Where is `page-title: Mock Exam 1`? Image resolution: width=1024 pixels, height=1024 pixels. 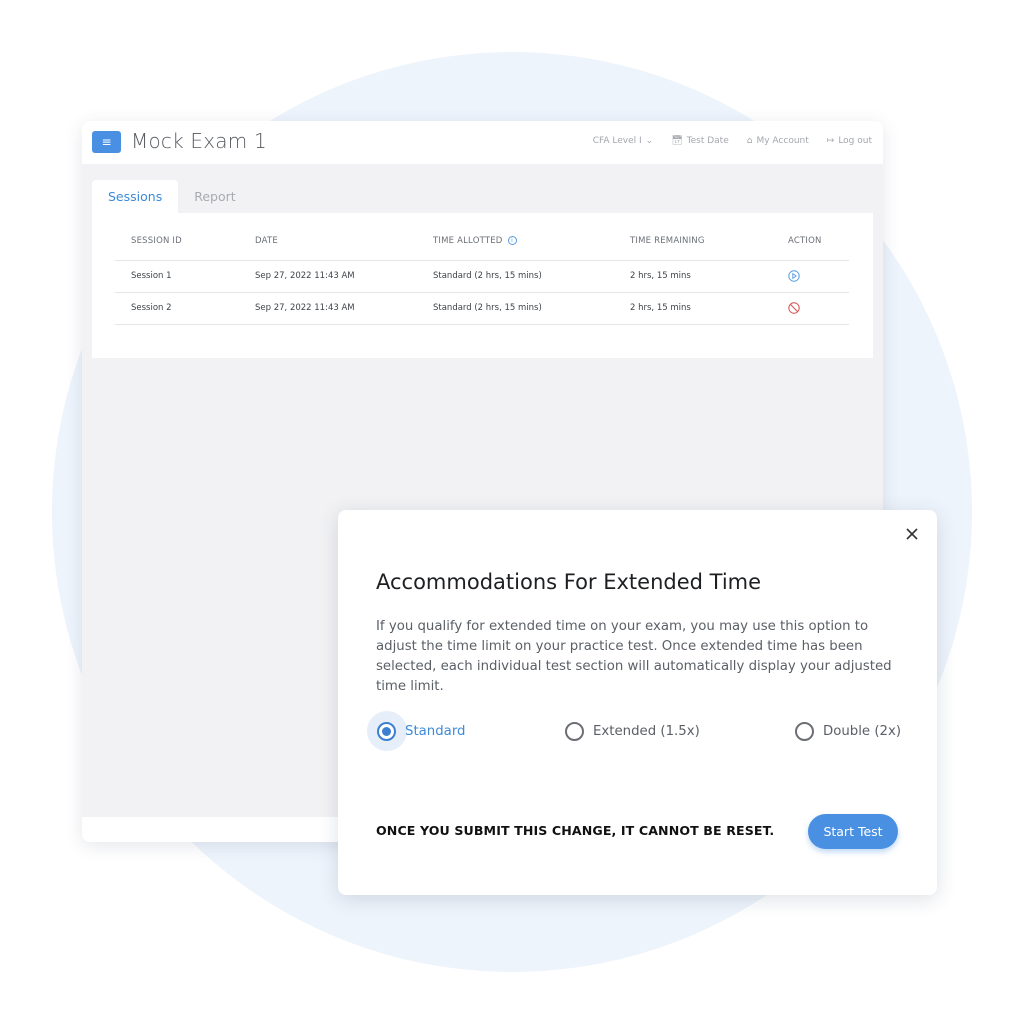 page-title: Mock Exam 1 is located at coordinates (199, 141).